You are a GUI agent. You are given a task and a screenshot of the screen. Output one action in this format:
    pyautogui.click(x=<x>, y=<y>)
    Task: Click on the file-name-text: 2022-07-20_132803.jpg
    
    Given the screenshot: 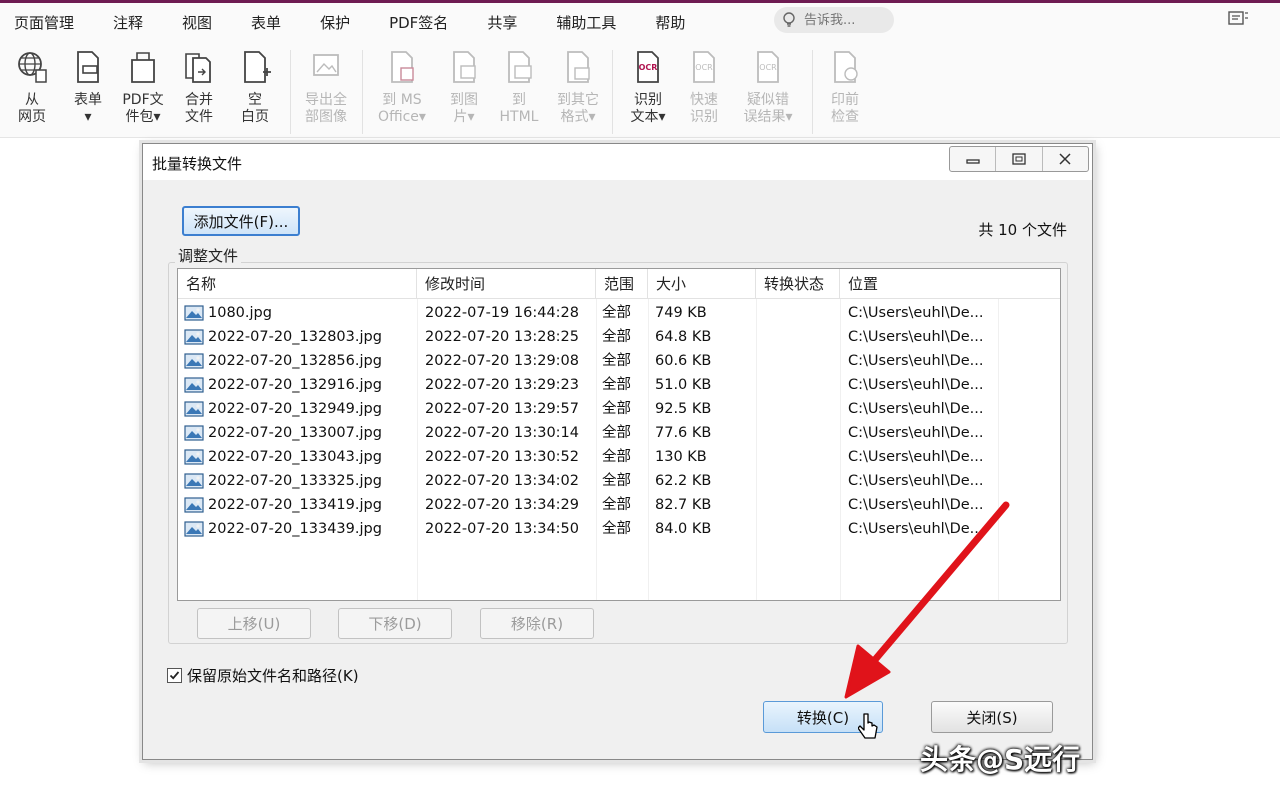 What is the action you would take?
    pyautogui.click(x=295, y=337)
    